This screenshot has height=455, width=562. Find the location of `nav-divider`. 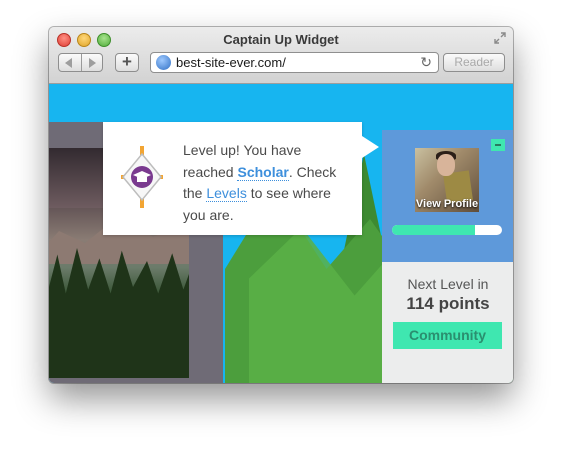

nav-divider is located at coordinates (81, 62).